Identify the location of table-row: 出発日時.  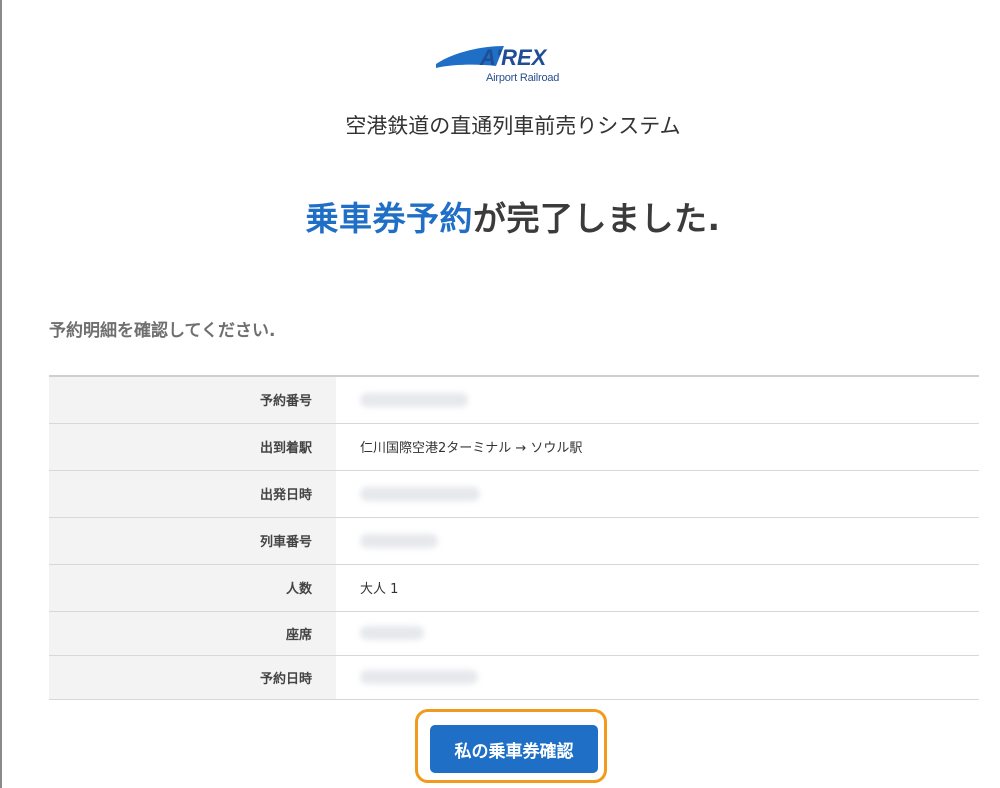
(514, 494).